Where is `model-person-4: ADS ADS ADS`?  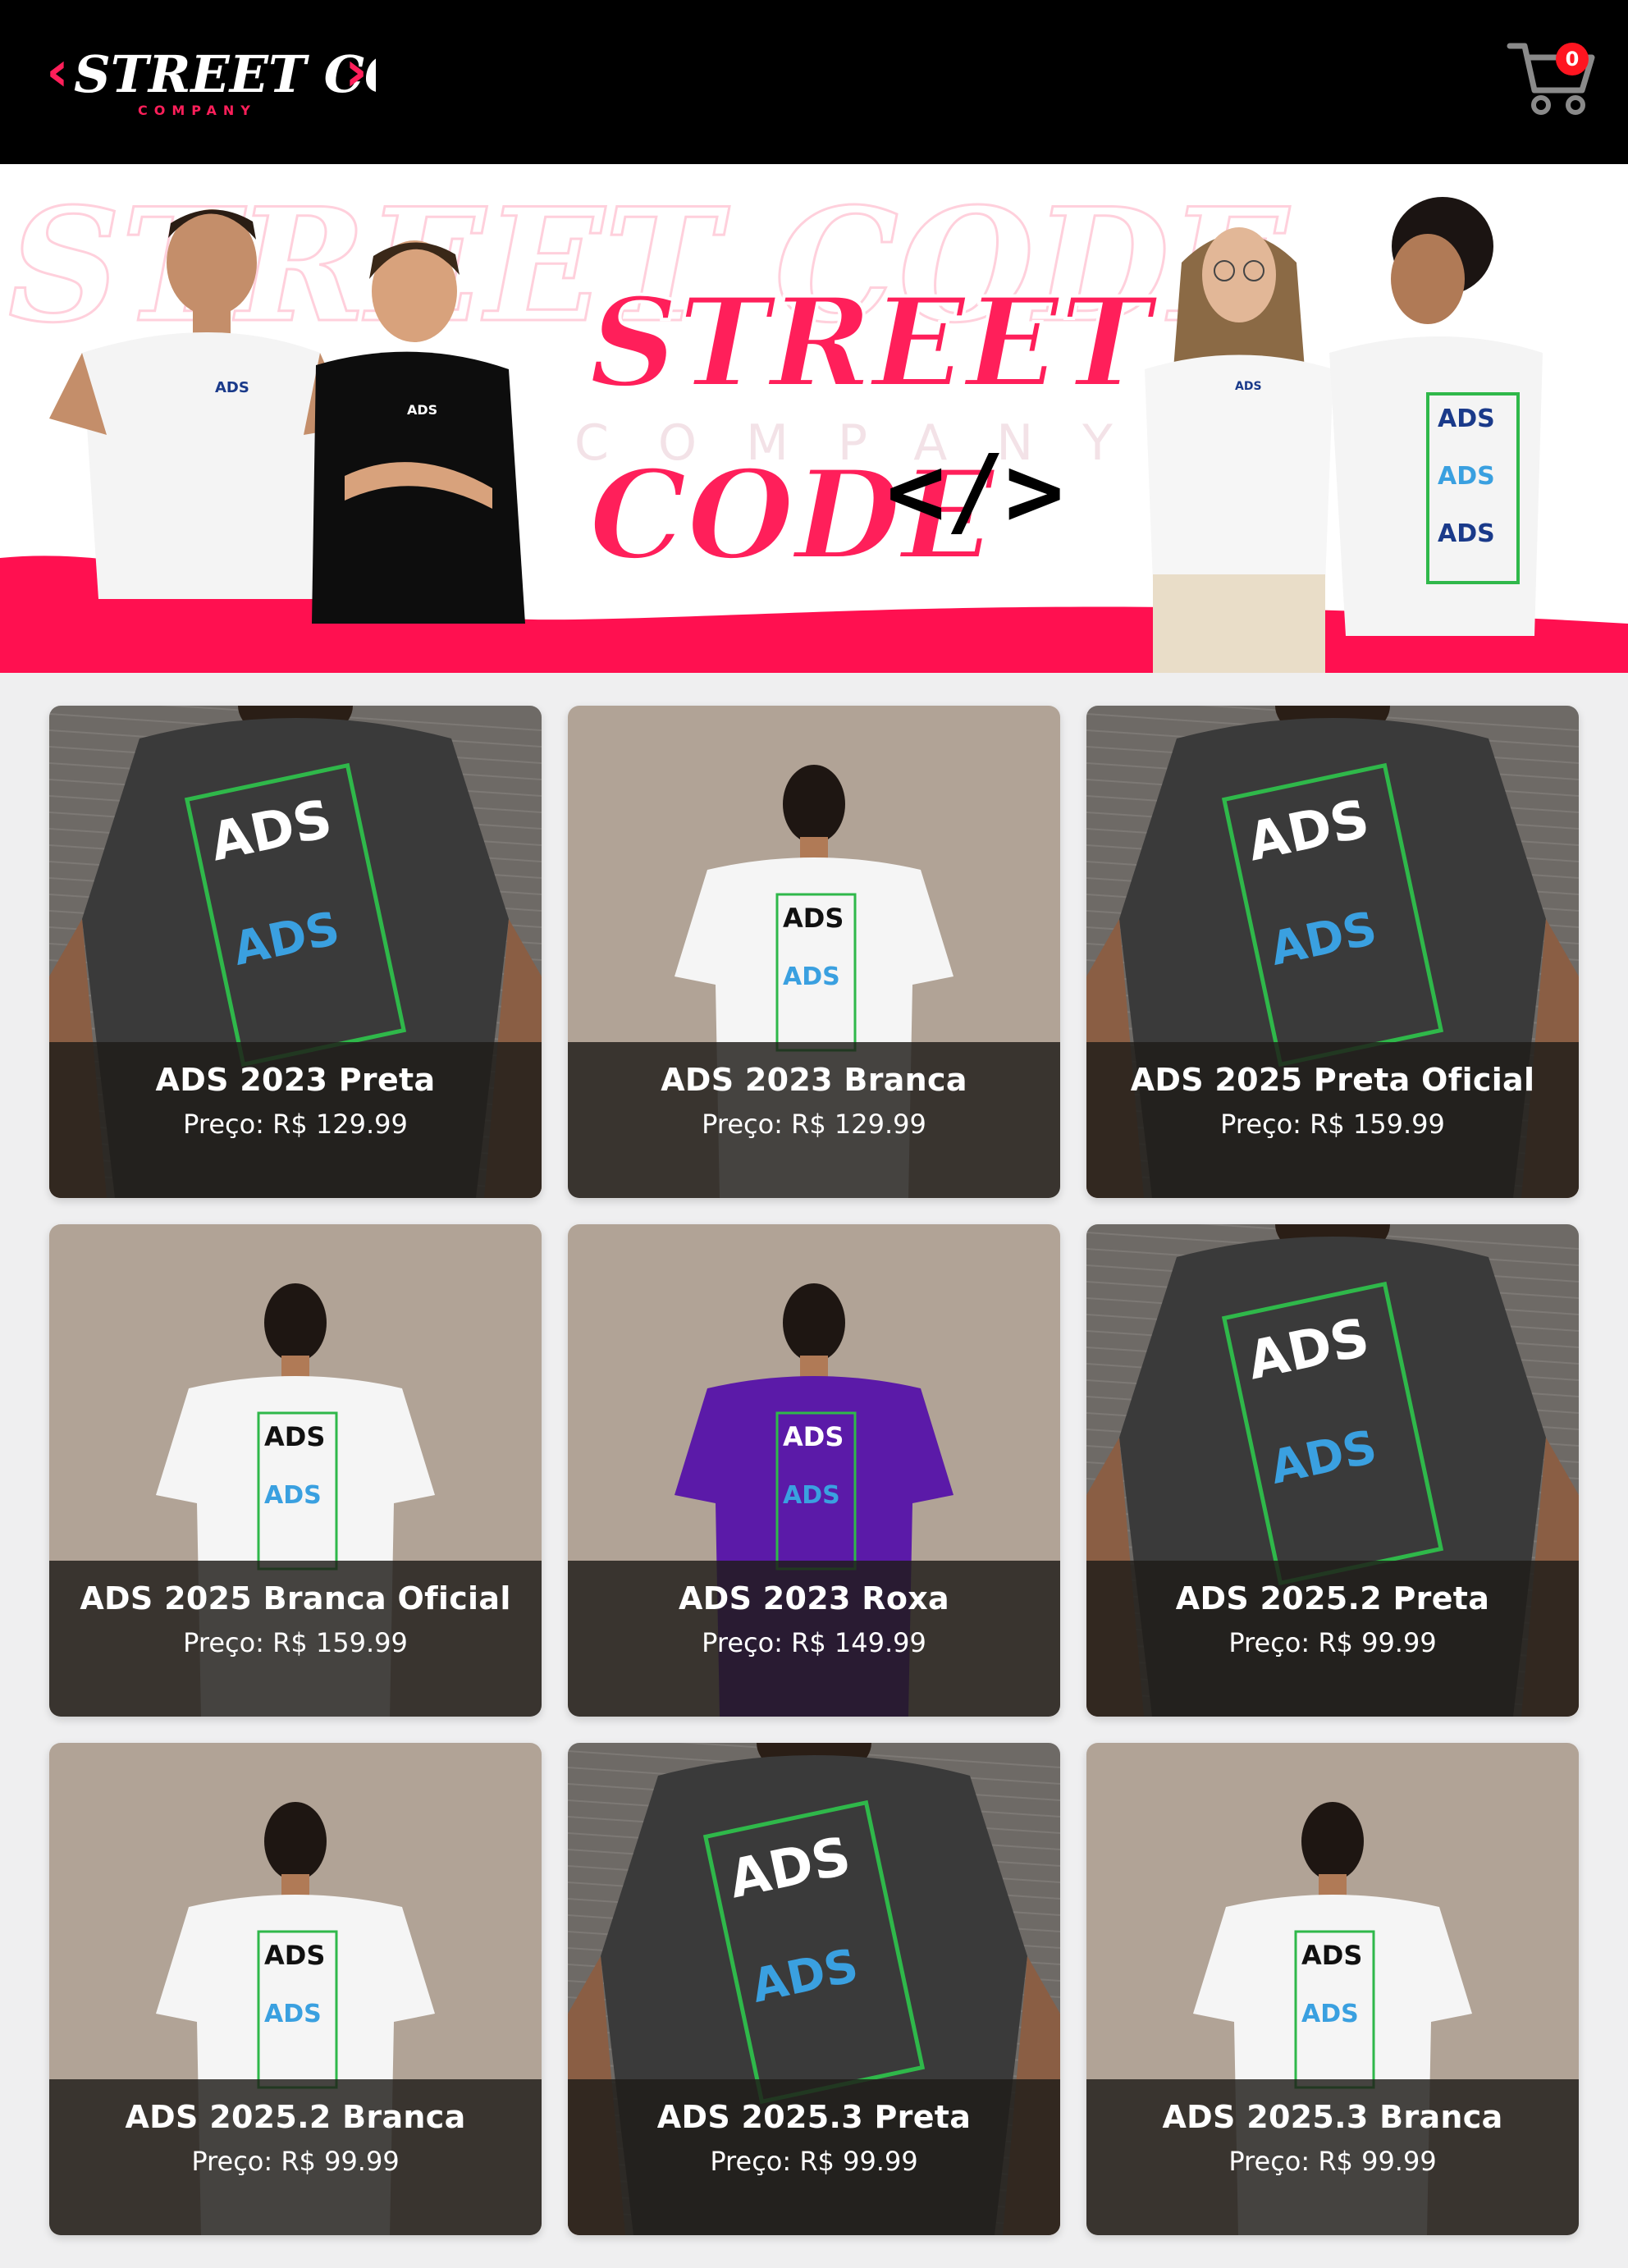 model-person-4: ADS ADS ADS is located at coordinates (1436, 417).